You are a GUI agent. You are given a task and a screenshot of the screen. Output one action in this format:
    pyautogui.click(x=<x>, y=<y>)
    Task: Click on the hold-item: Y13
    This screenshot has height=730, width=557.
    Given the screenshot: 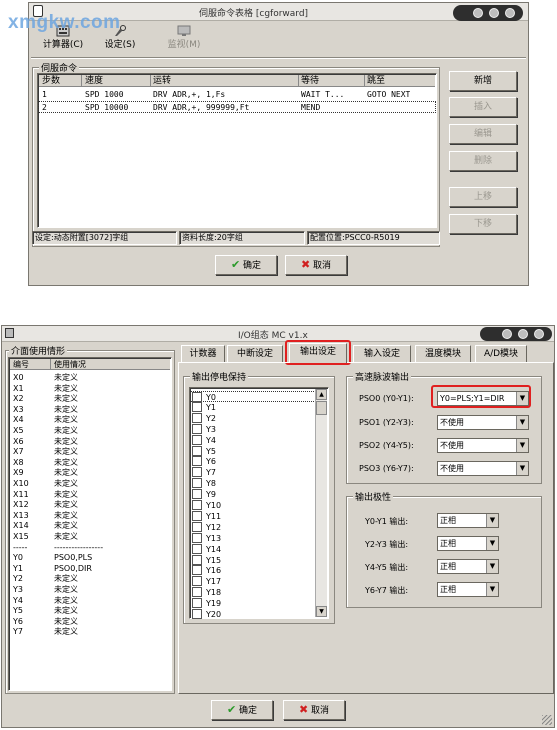 What is the action you would take?
    pyautogui.click(x=252, y=538)
    